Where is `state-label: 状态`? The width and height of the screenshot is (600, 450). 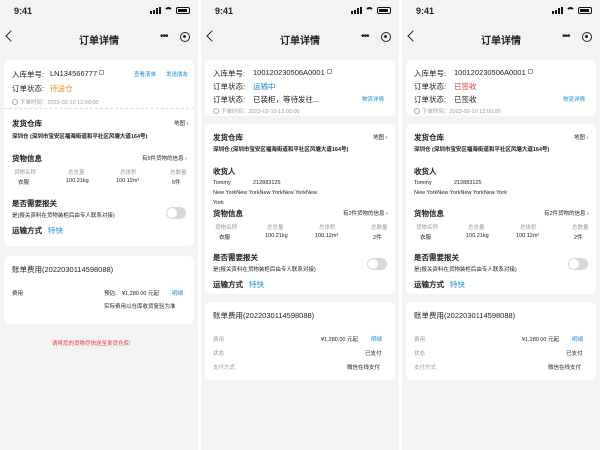 state-label: 状态 is located at coordinates (420, 354).